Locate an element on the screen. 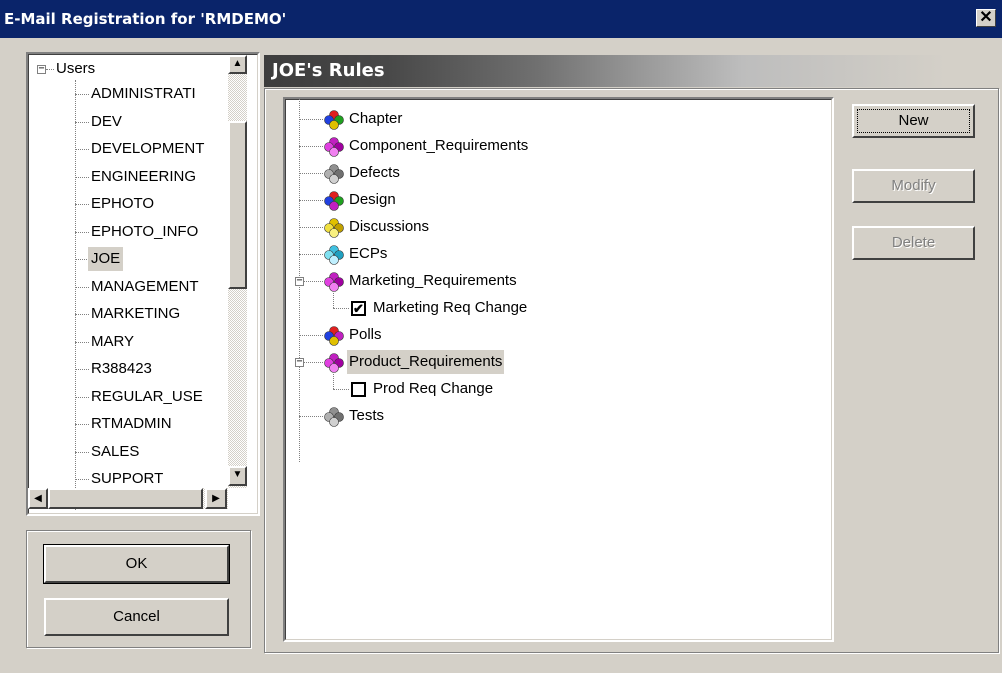 This screenshot has width=1002, height=673. user-item: R388423 is located at coordinates (121, 369).